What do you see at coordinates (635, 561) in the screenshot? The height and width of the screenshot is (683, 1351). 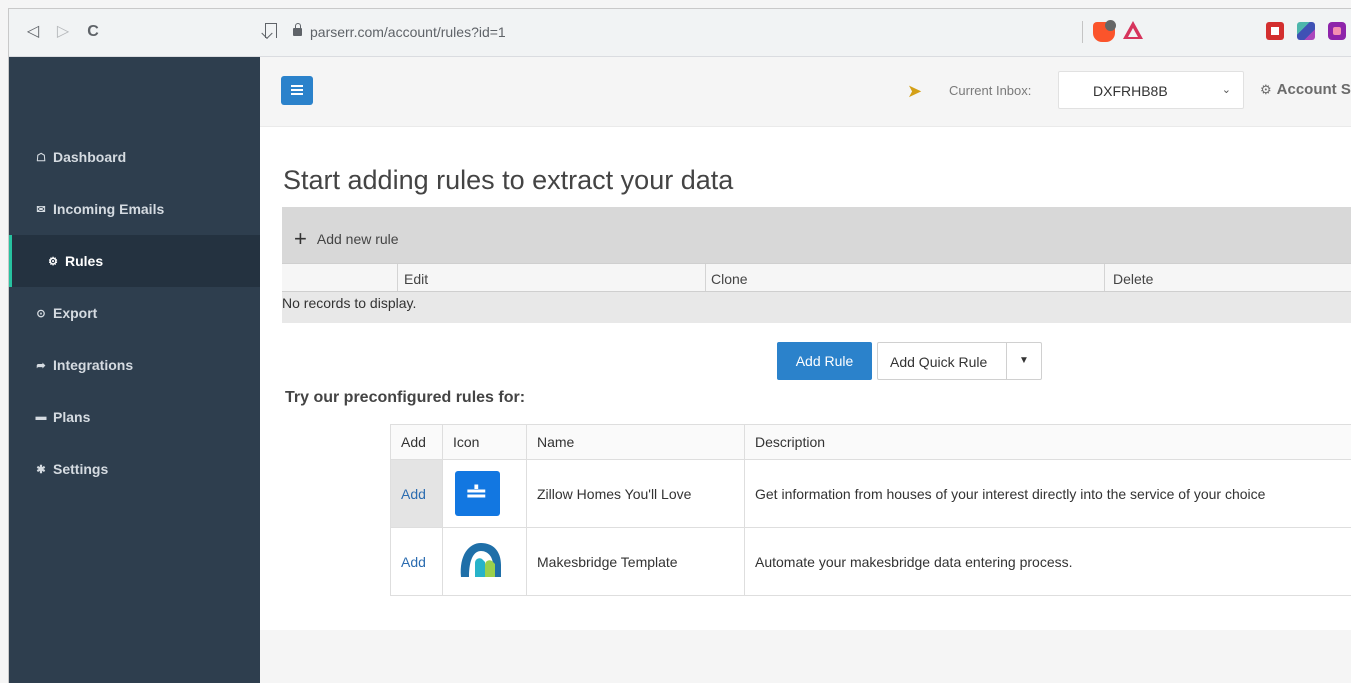 I see `rule-name: Makesbridge Template` at bounding box center [635, 561].